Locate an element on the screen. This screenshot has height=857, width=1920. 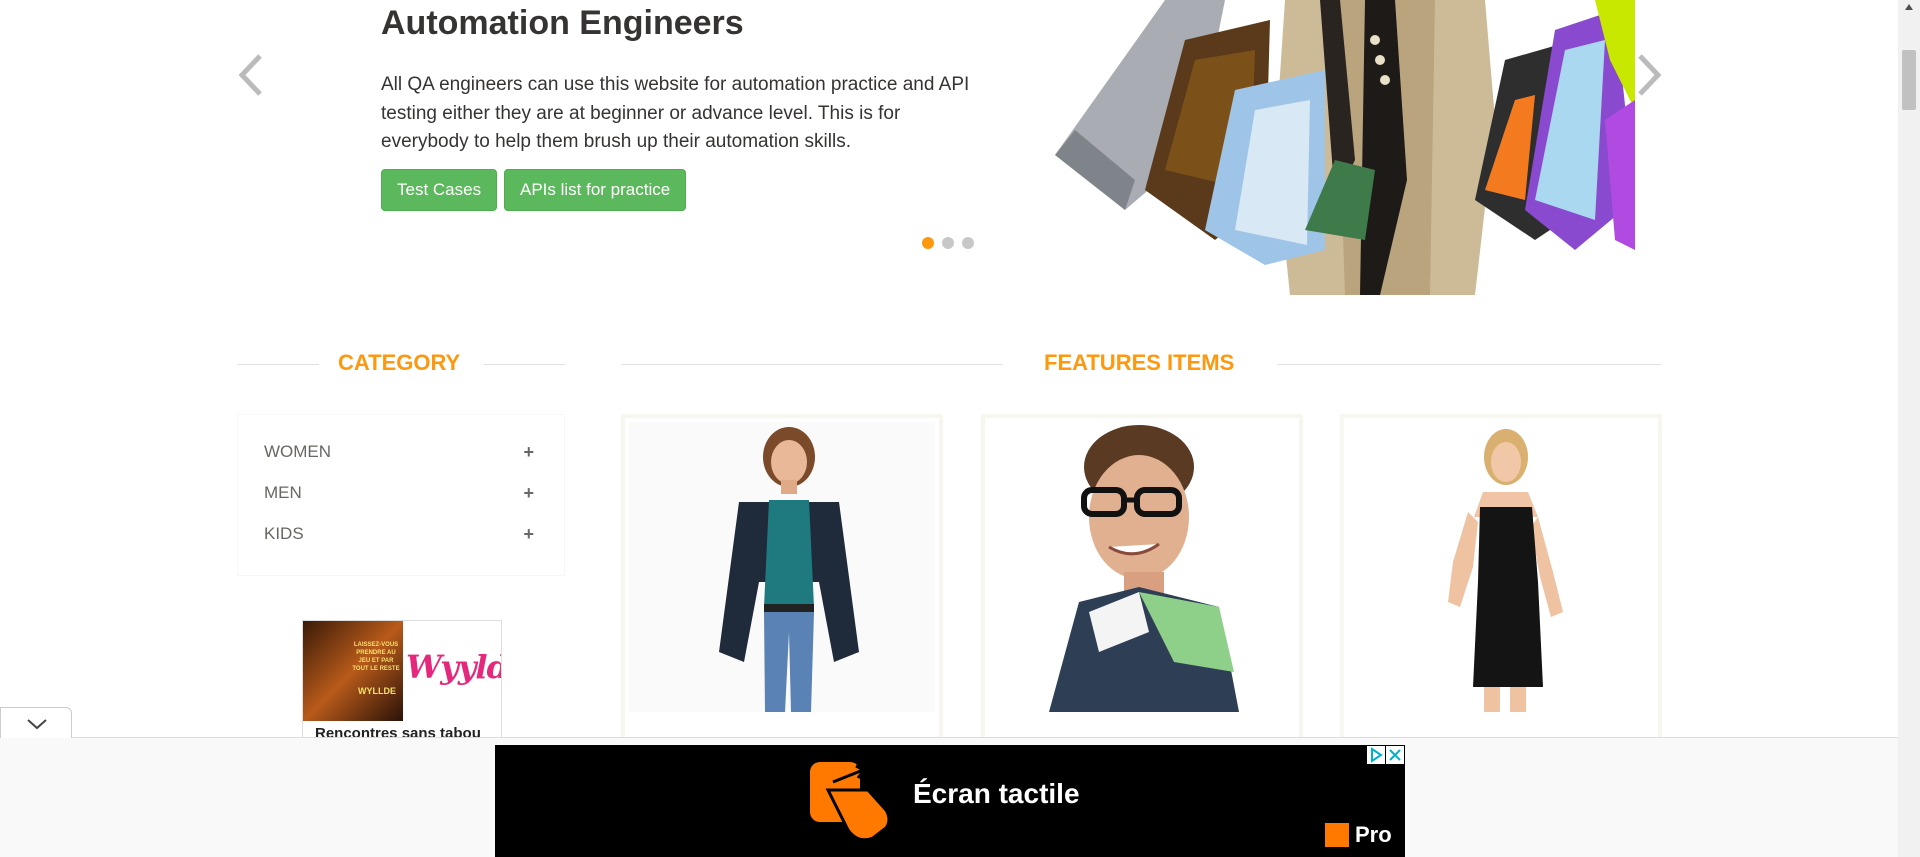
category-item-label: MEN is located at coordinates (283, 492).